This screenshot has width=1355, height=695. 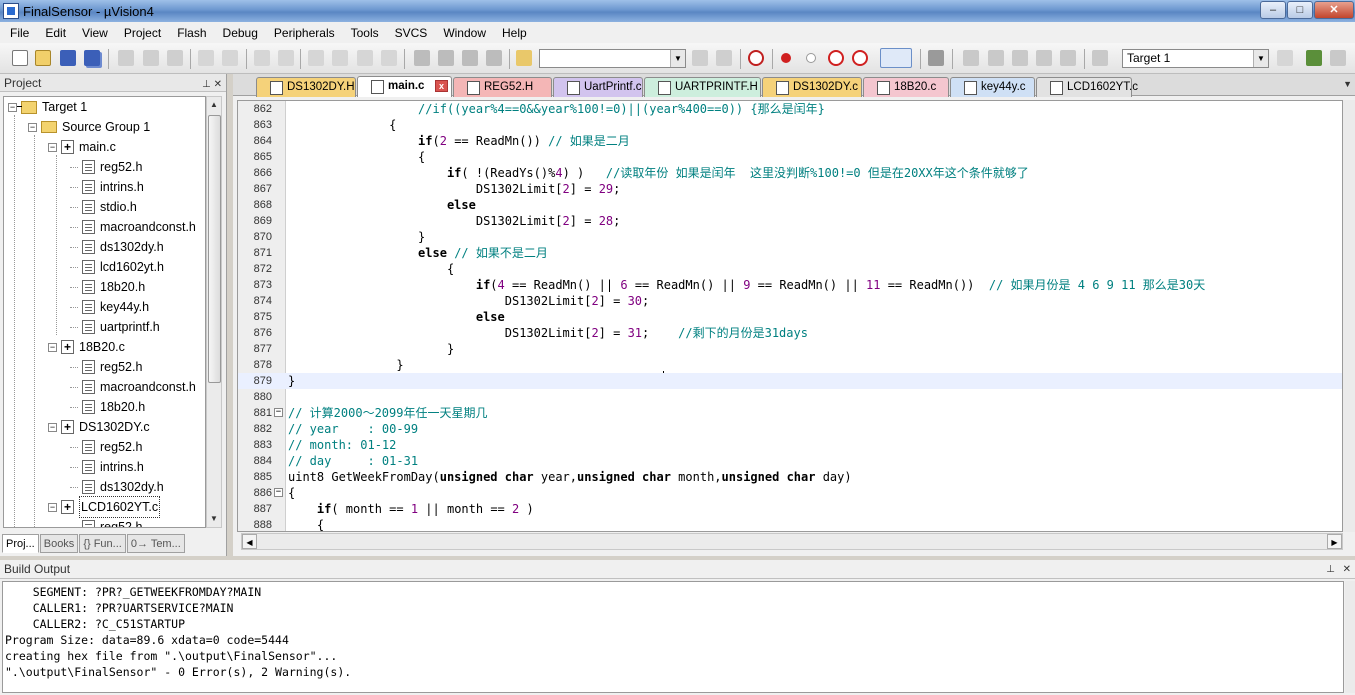 I want to click on editor-tab: 18B20.c, so click(x=906, y=87).